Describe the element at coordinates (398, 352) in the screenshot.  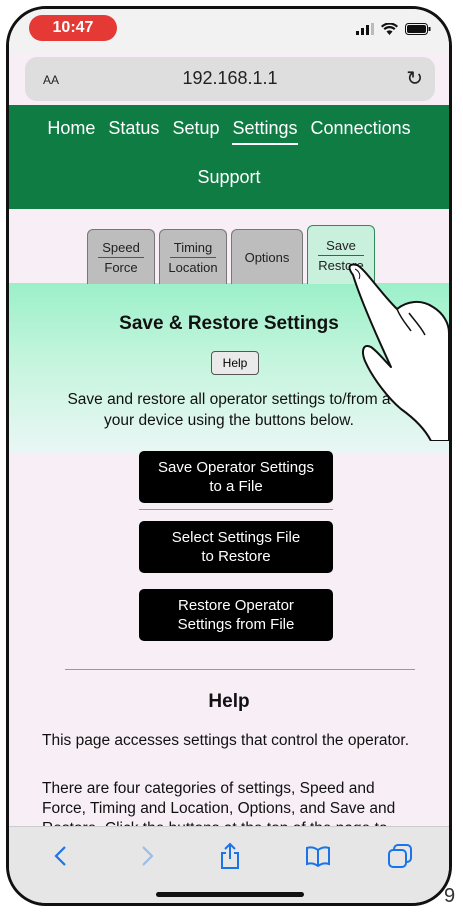
I see `pointing-hand-icon` at that location.